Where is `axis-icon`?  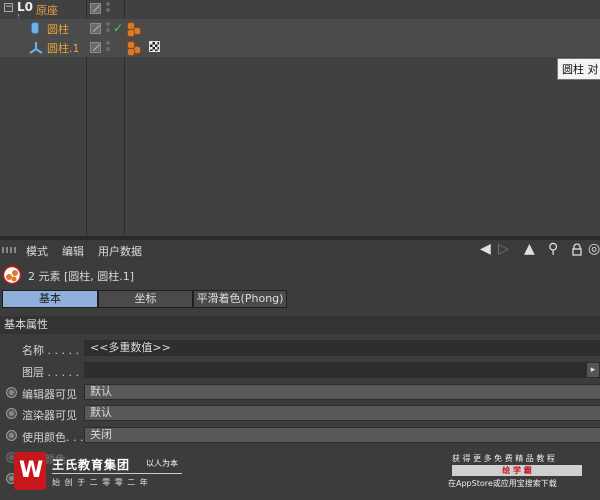 axis-icon is located at coordinates (36, 47).